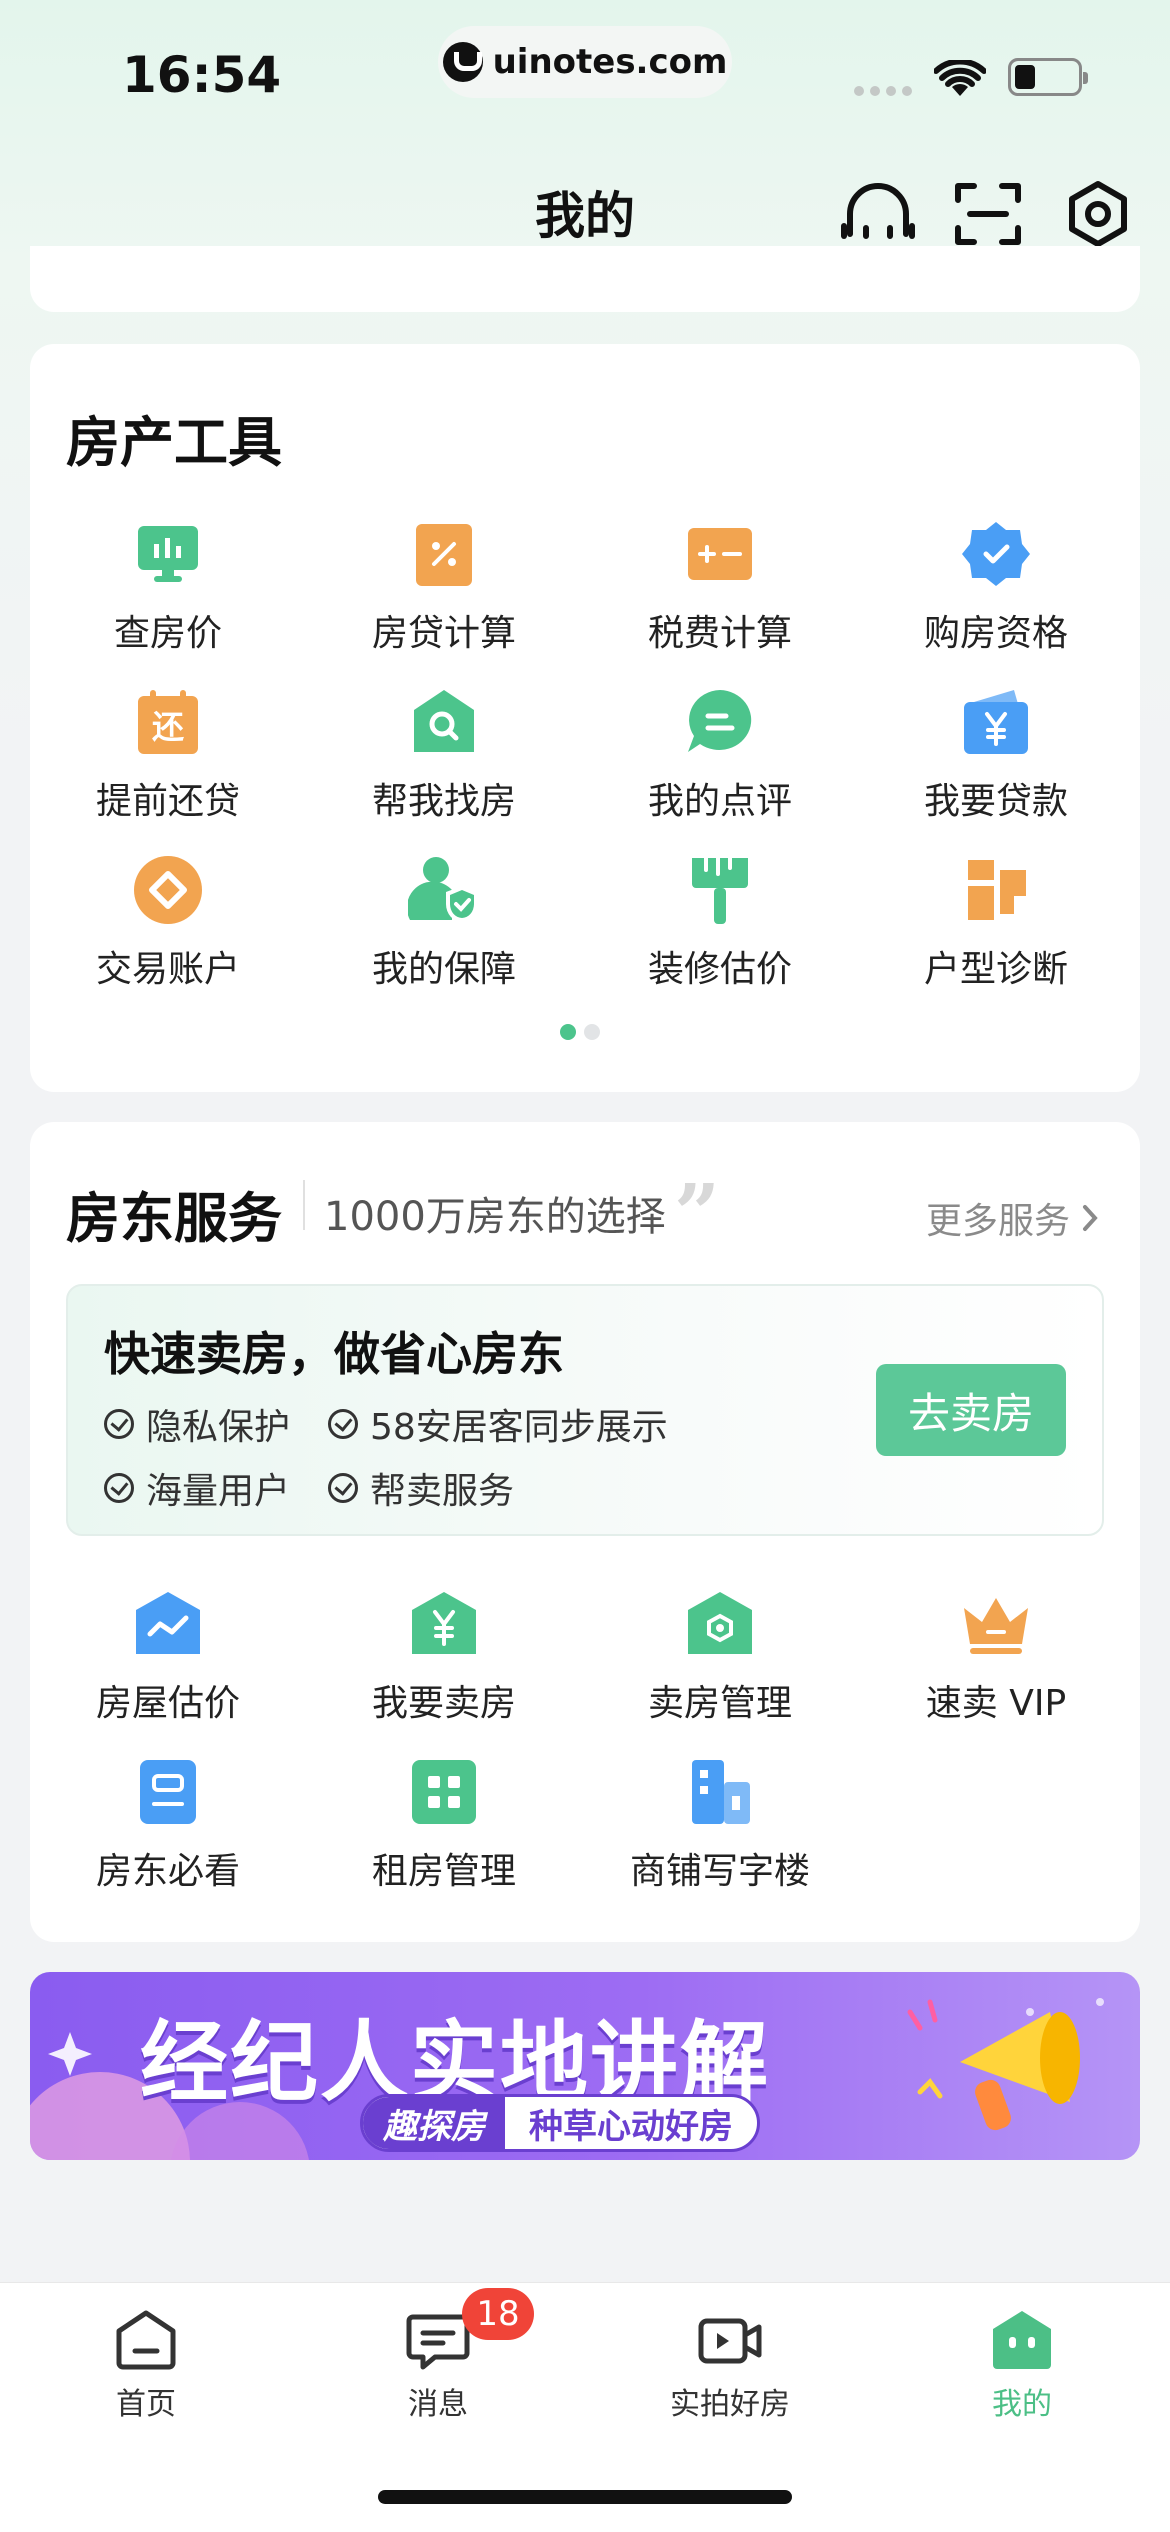  What do you see at coordinates (498, 2314) in the screenshot?
I see `message-count-badge: 18` at bounding box center [498, 2314].